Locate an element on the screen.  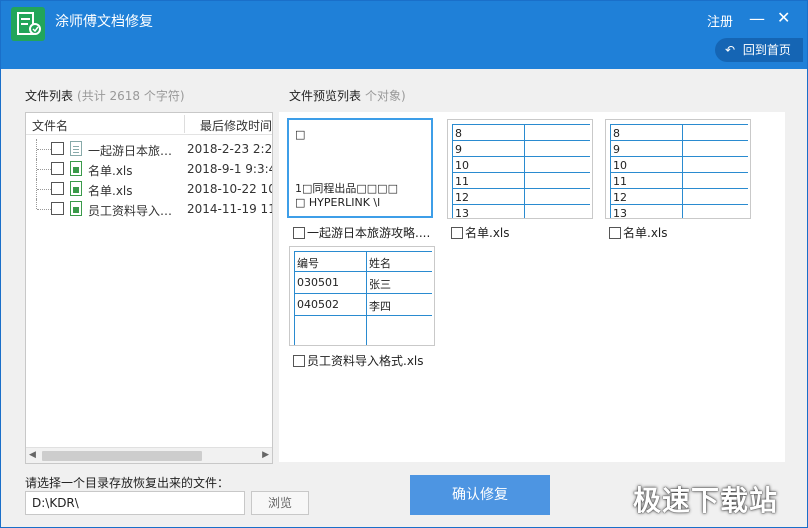
file-name: 一起游日本旅游攻略.doc is located at coordinates (135, 151).